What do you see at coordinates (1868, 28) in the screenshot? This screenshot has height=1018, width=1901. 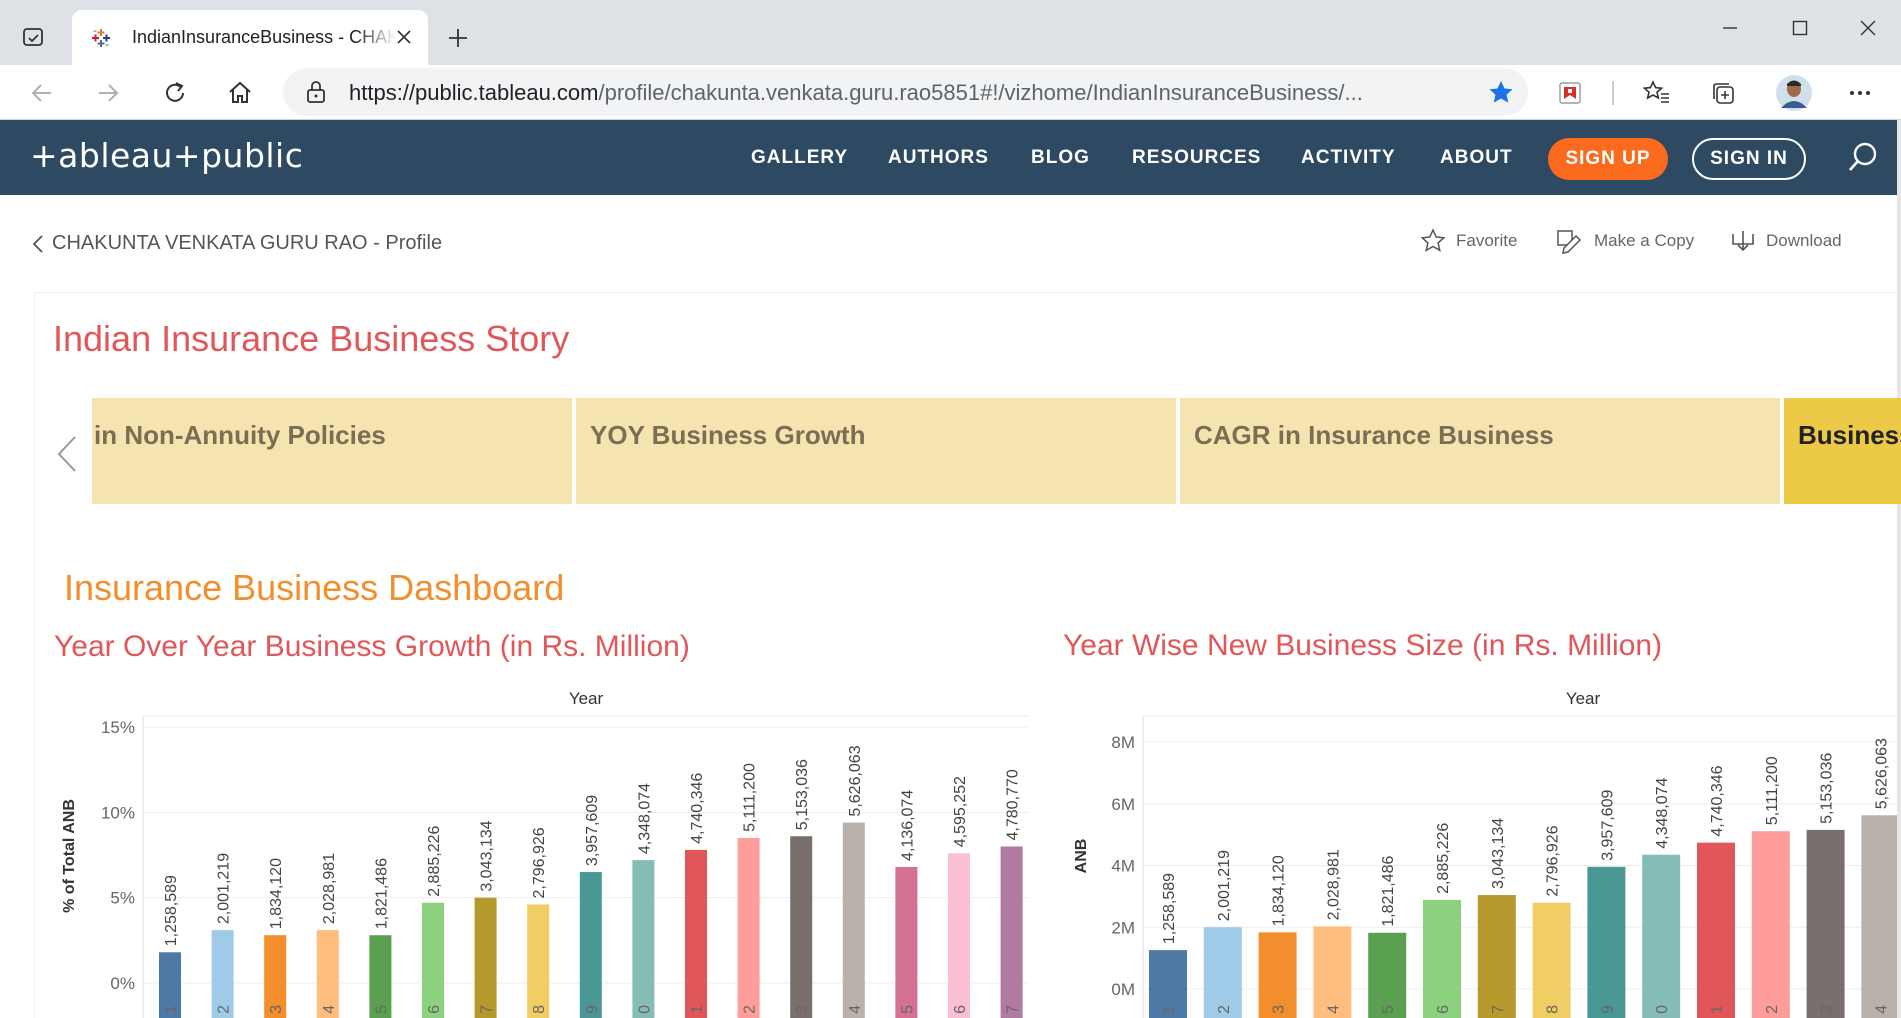 I see `close-window-icon` at bounding box center [1868, 28].